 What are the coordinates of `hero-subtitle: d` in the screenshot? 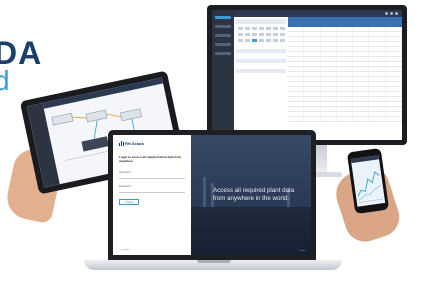 It's located at (5, 81).